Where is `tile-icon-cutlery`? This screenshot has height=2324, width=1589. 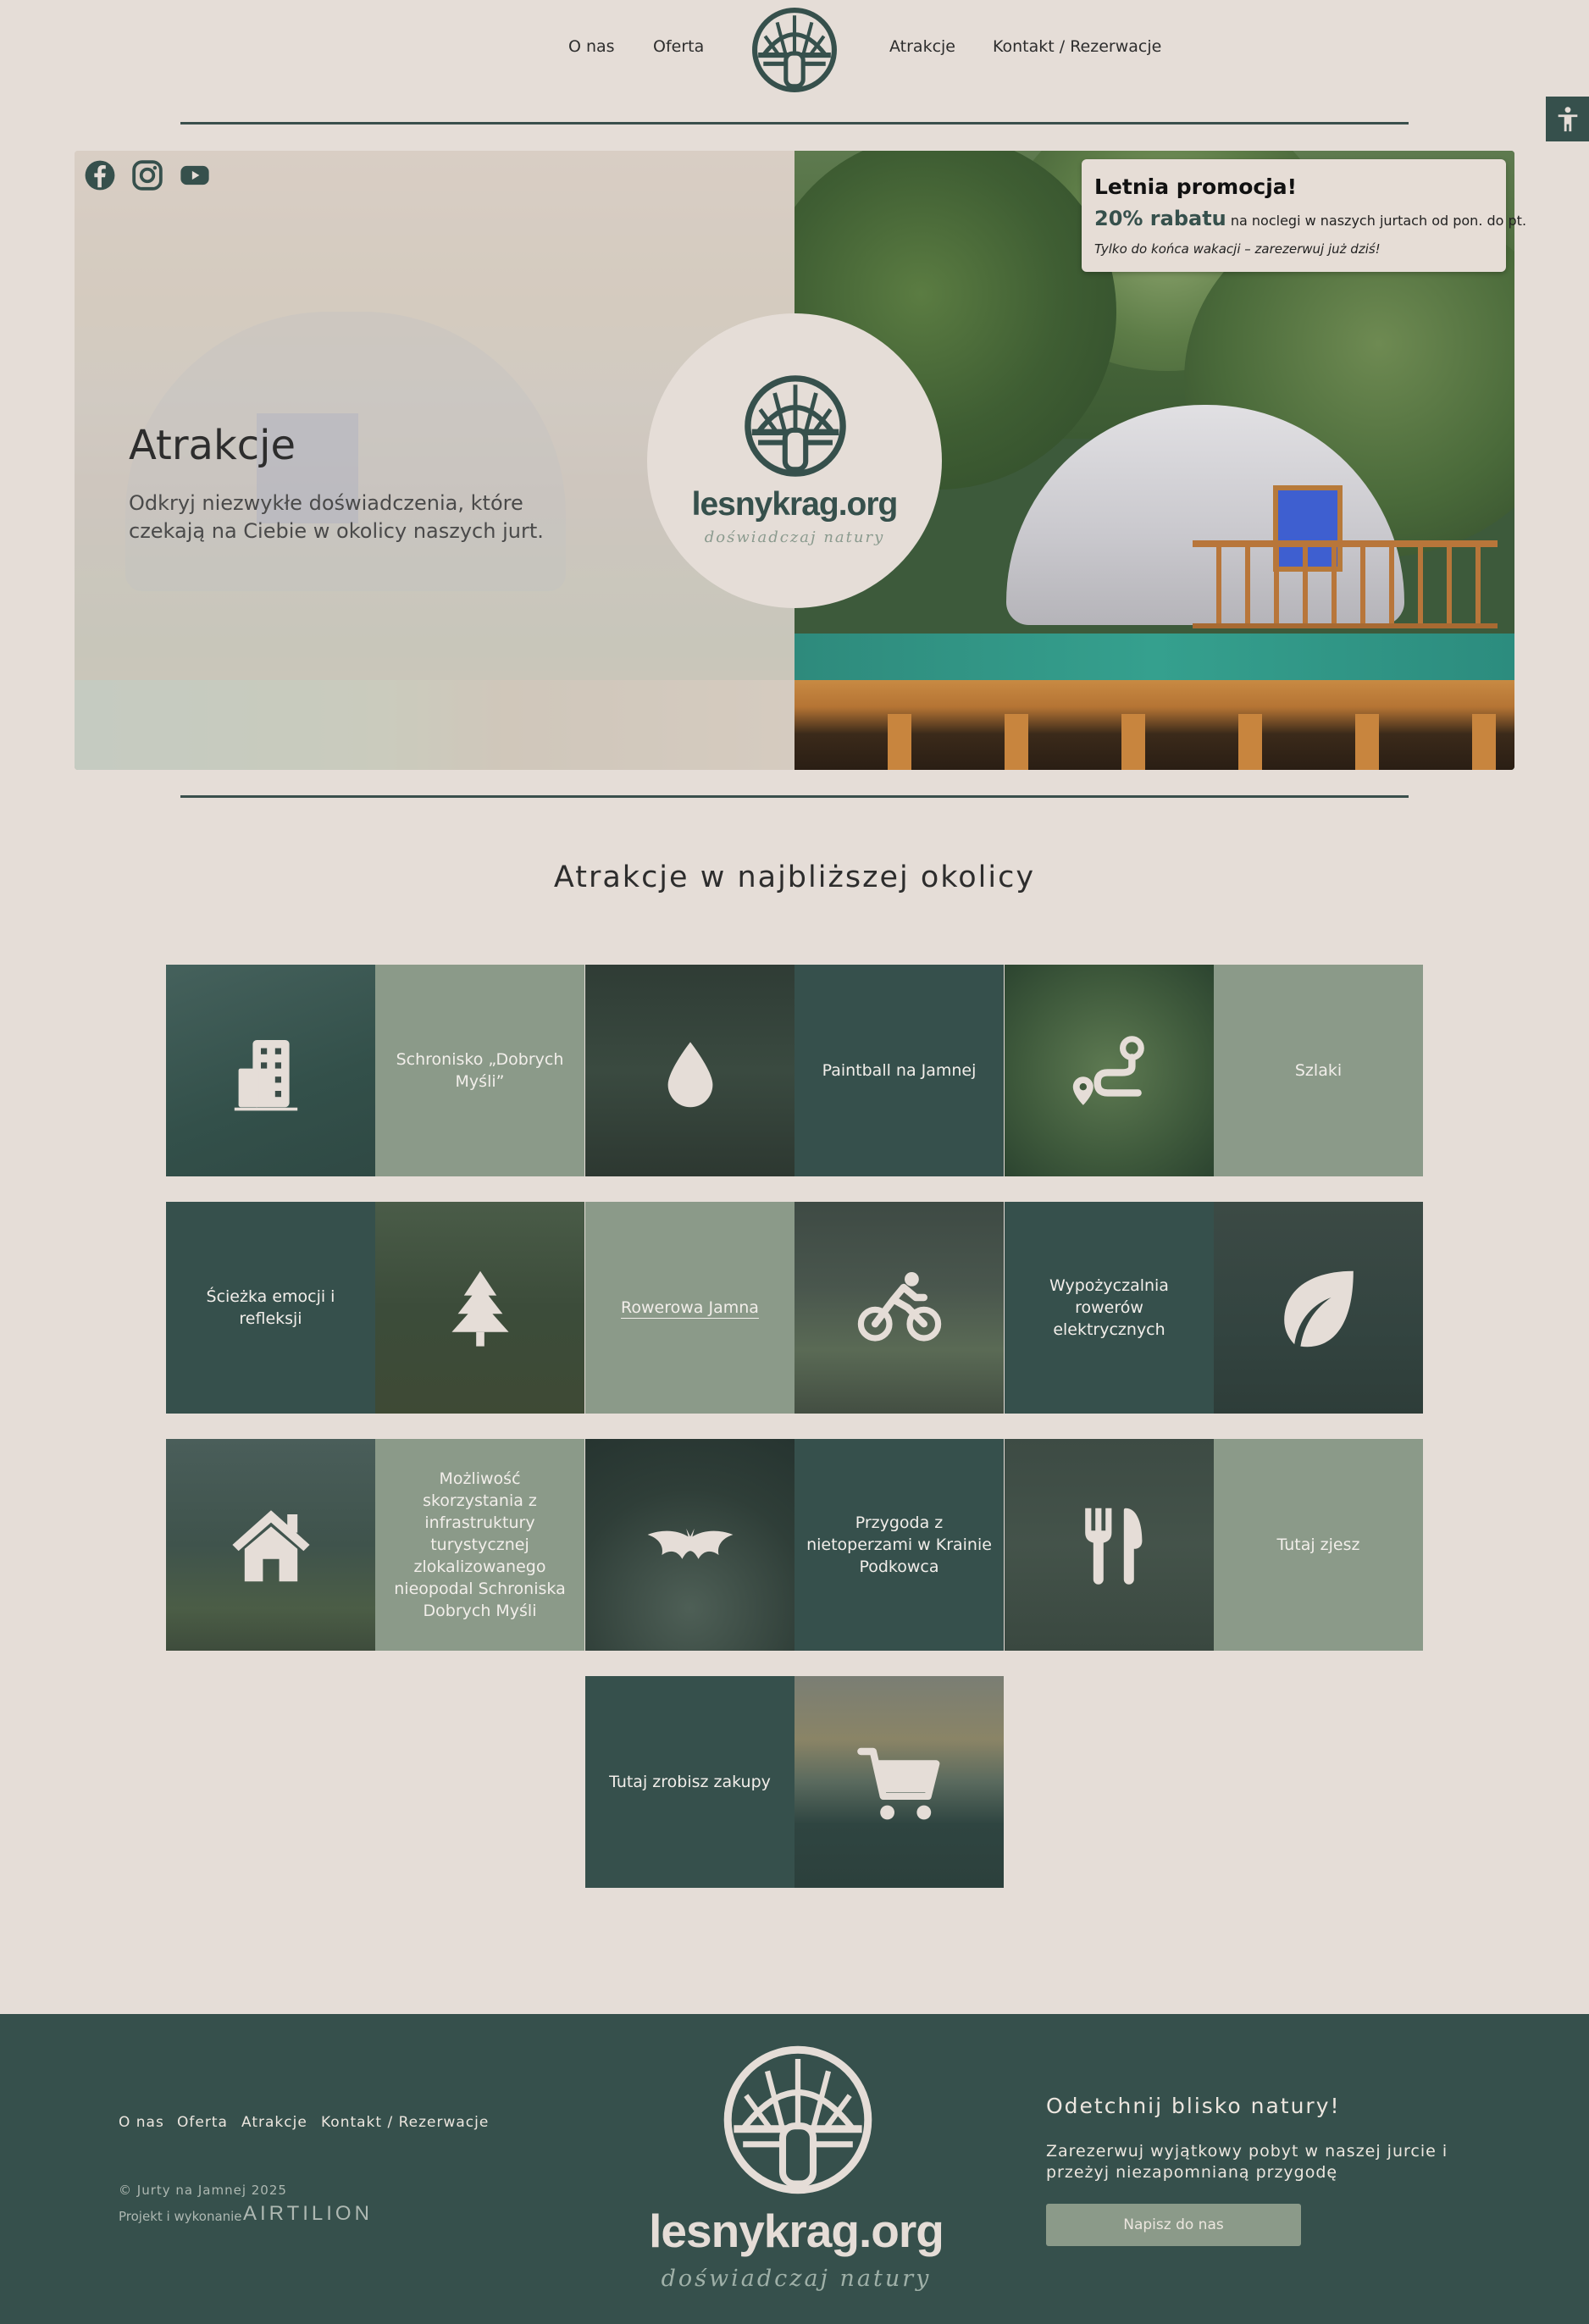 tile-icon-cutlery is located at coordinates (1109, 1545).